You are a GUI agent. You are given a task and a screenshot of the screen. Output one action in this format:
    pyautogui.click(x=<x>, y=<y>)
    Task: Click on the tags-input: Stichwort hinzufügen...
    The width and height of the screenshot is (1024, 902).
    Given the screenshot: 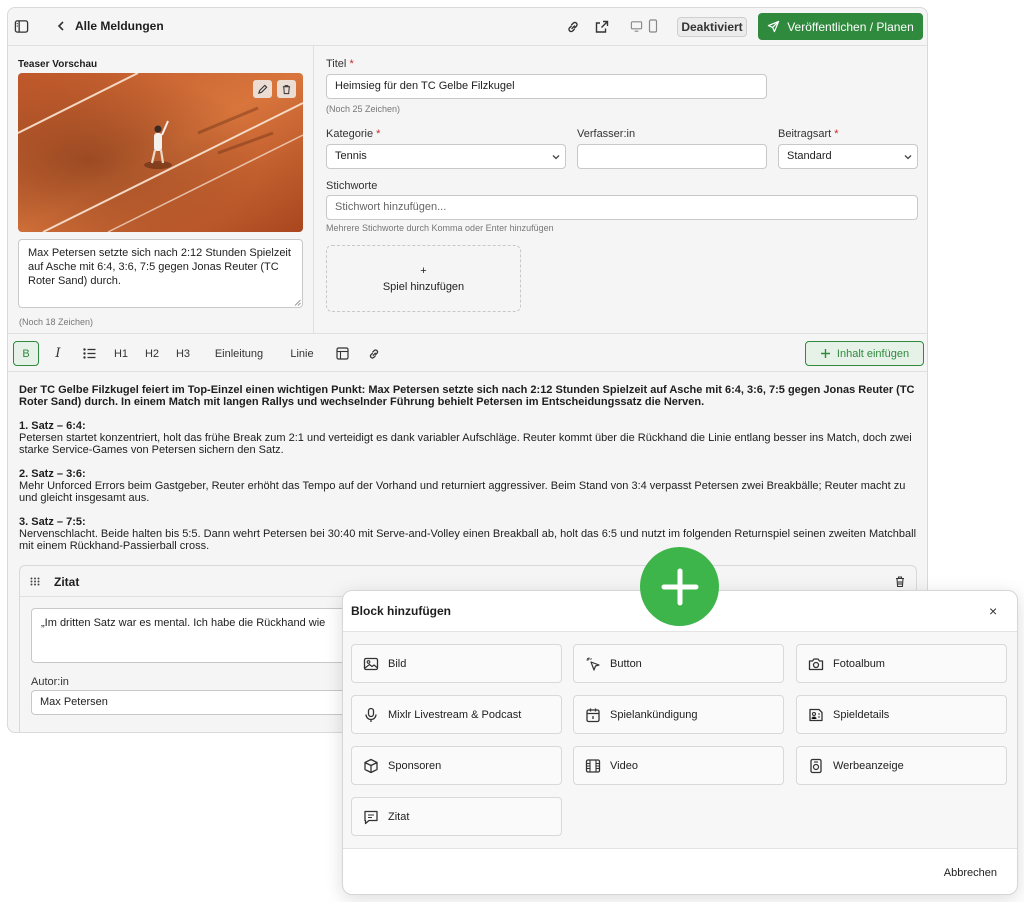 What is the action you would take?
    pyautogui.click(x=622, y=207)
    